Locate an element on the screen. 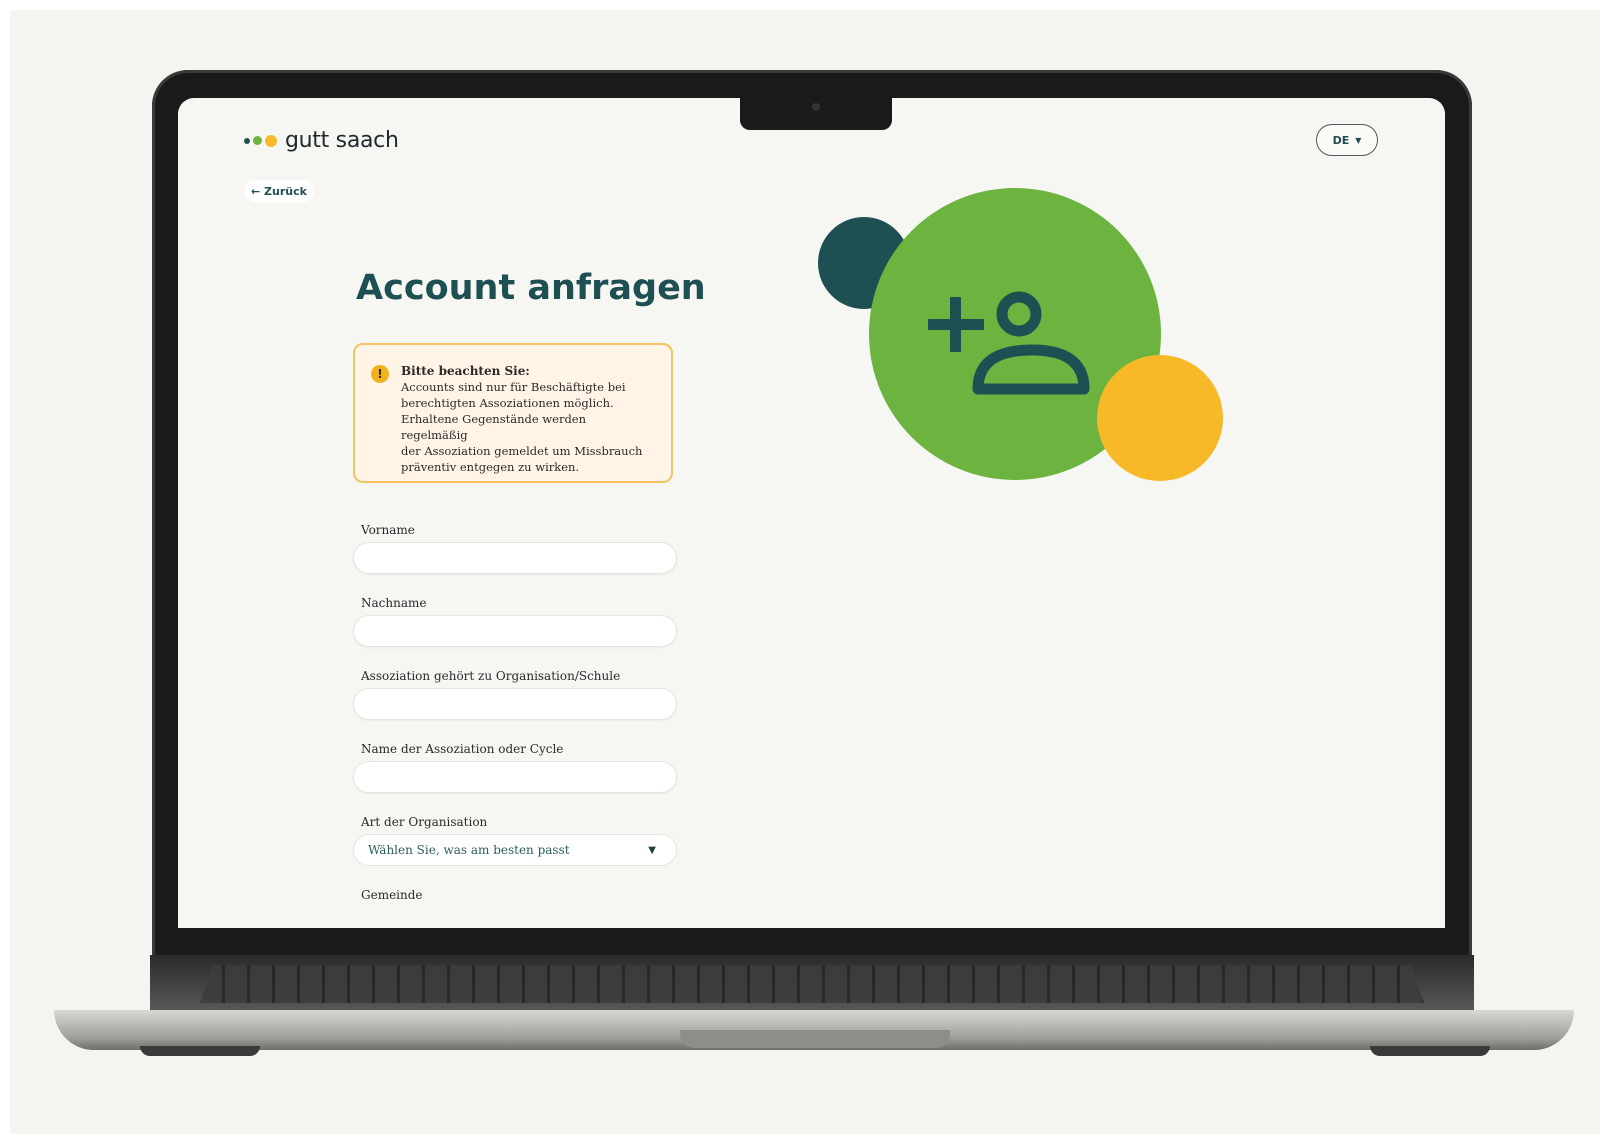 The width and height of the screenshot is (1605, 1136). last-name-input is located at coordinates (515, 631).